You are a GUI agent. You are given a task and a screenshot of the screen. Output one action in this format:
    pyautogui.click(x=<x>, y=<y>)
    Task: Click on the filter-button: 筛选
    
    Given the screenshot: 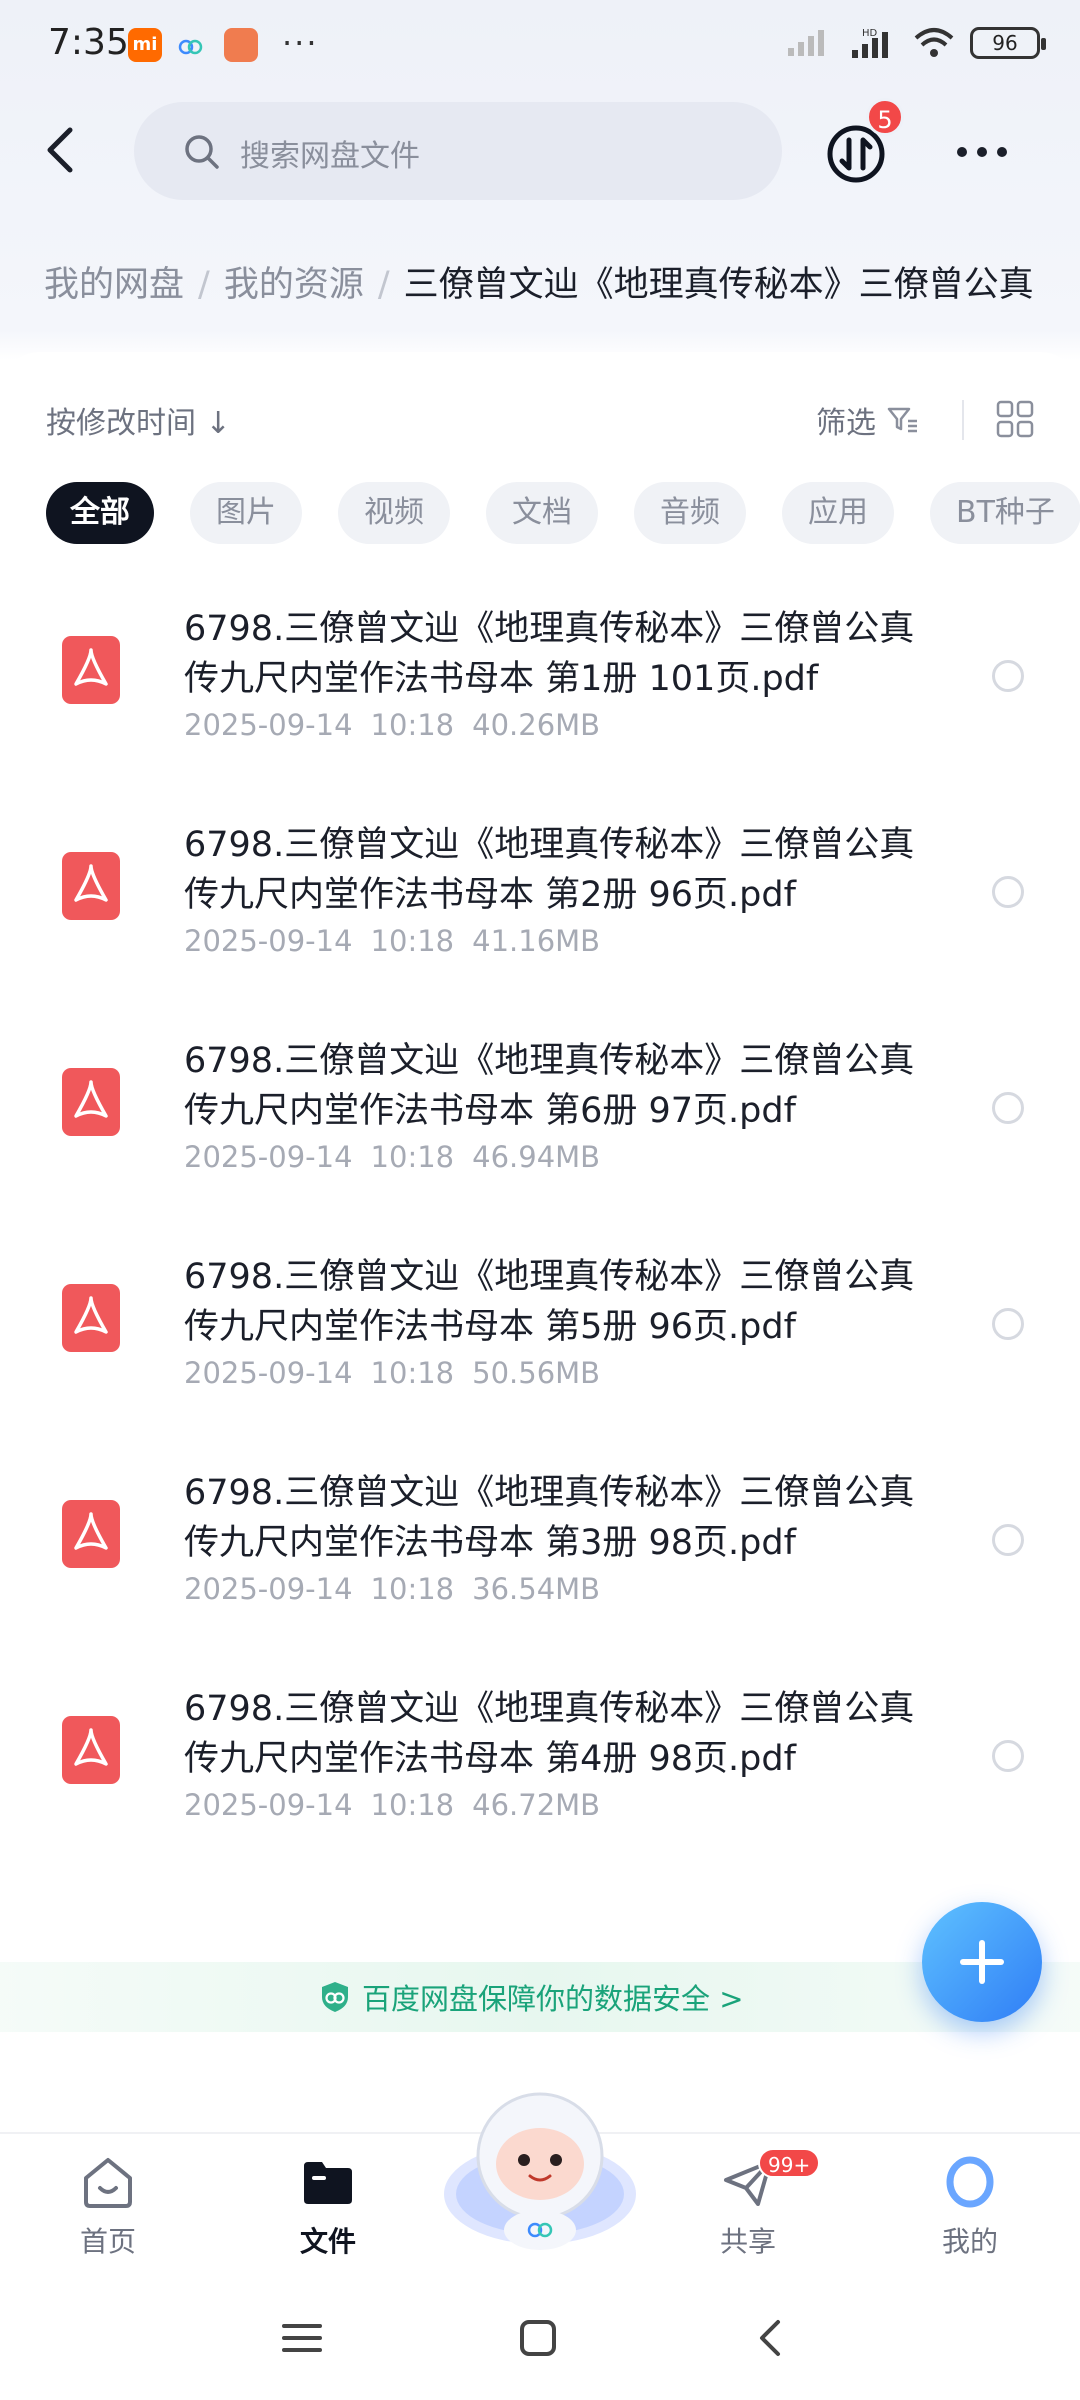 What is the action you would take?
    pyautogui.click(x=868, y=420)
    